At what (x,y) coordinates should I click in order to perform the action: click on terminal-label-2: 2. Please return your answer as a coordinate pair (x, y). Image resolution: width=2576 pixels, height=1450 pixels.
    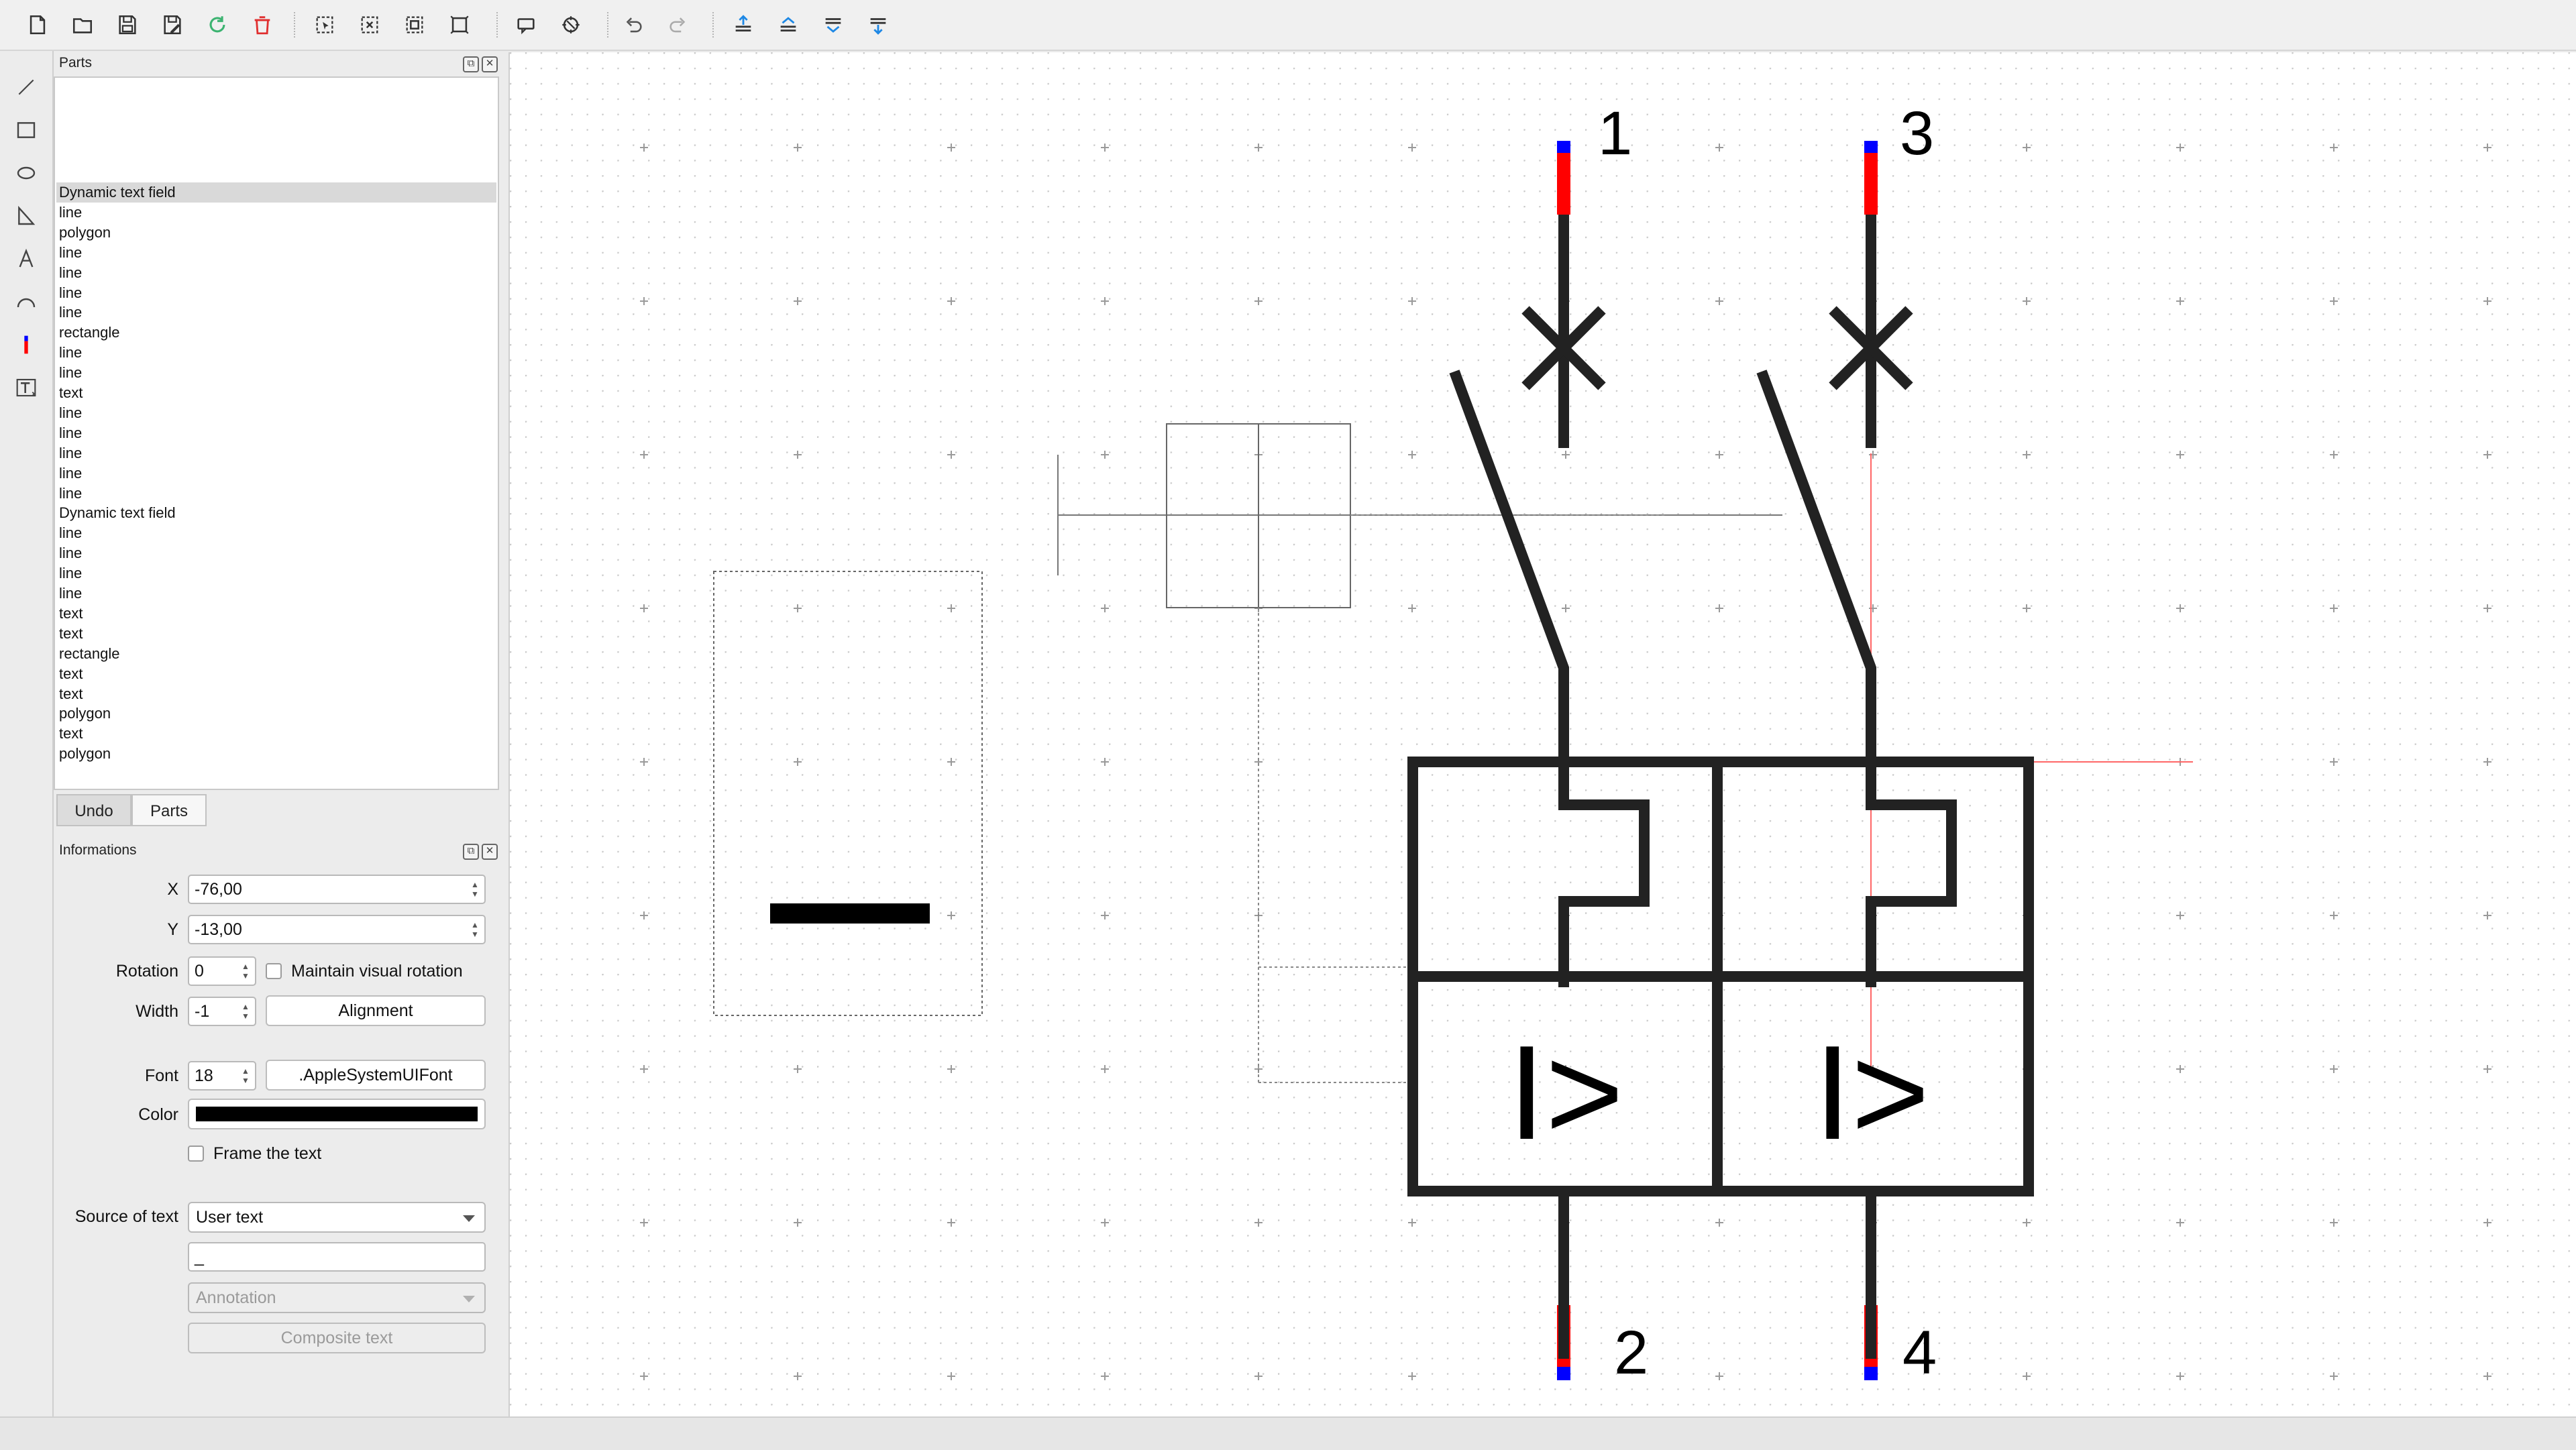
    Looking at the image, I should click on (1631, 1353).